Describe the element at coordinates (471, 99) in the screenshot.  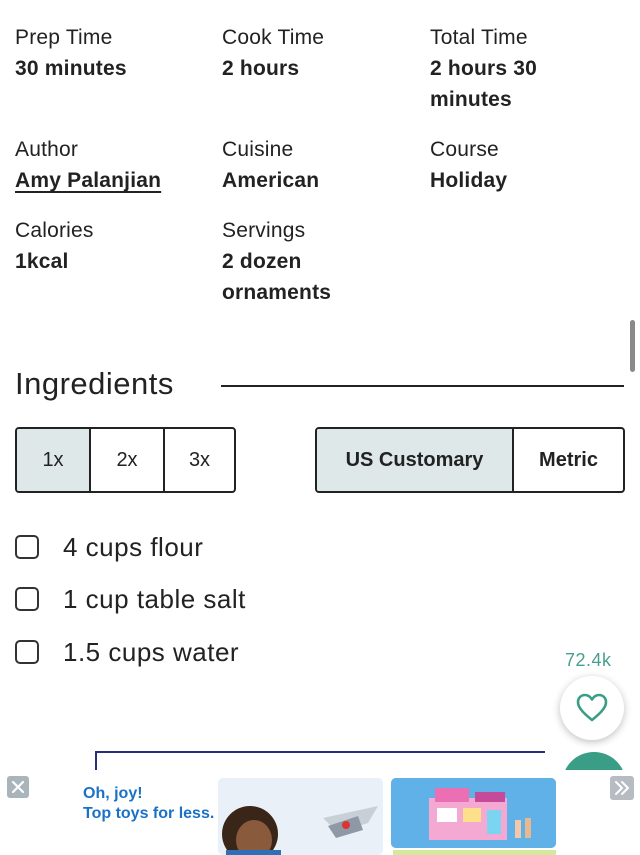
I see `total-time-value-line2: minutes` at that location.